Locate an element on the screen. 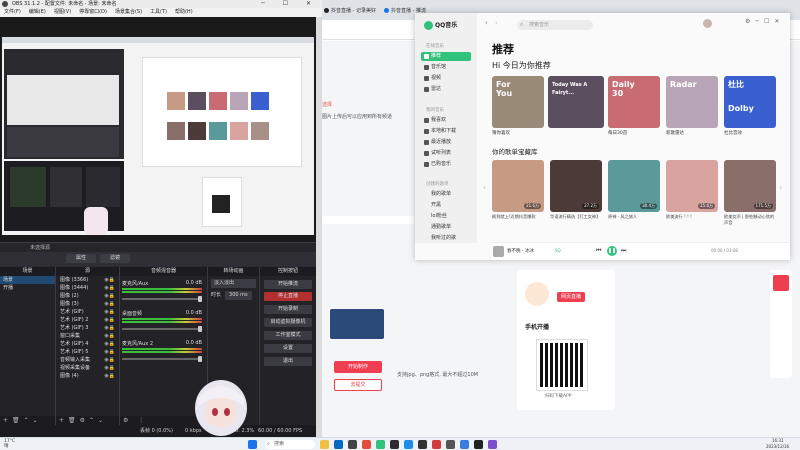  rec-card-dolby: 杜比 Dolby is located at coordinates (750, 102).